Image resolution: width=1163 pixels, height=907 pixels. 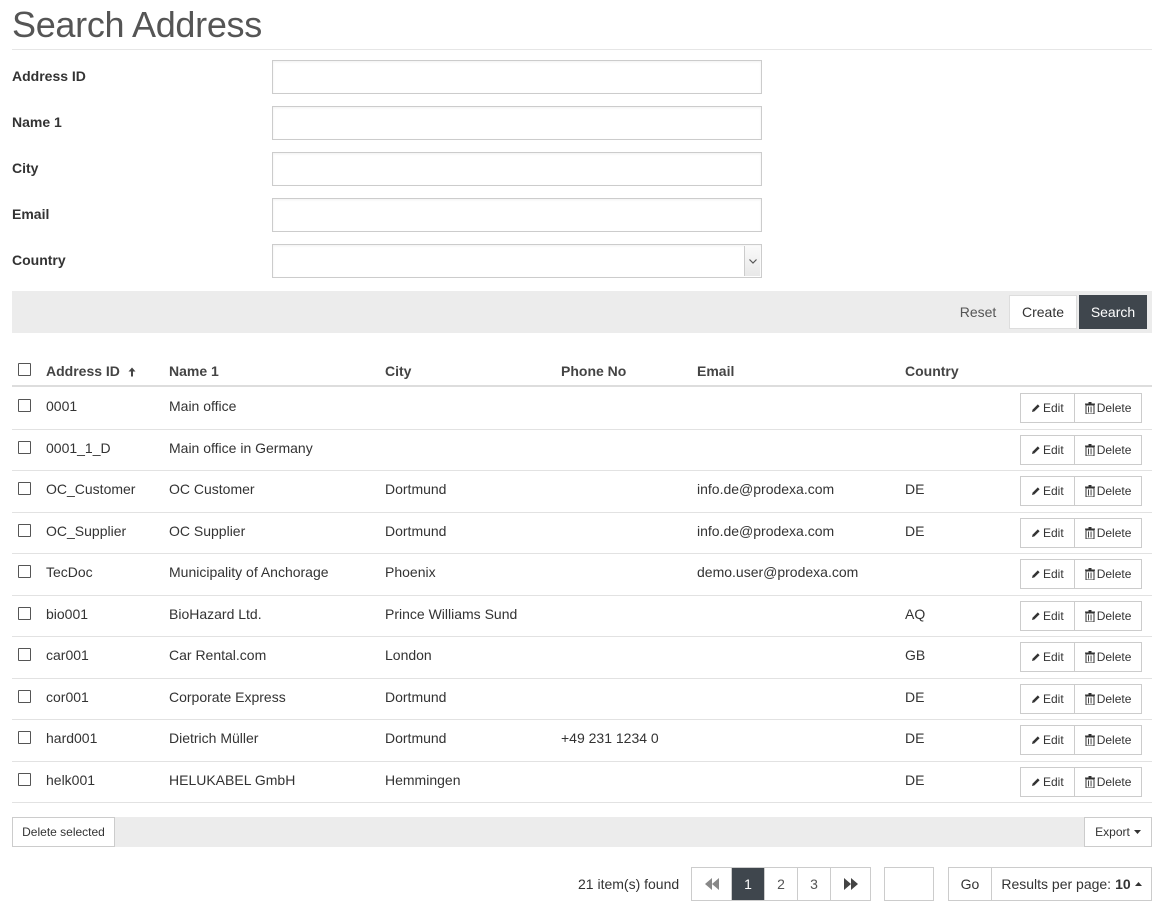 I want to click on last-page-button, so click(x=850, y=884).